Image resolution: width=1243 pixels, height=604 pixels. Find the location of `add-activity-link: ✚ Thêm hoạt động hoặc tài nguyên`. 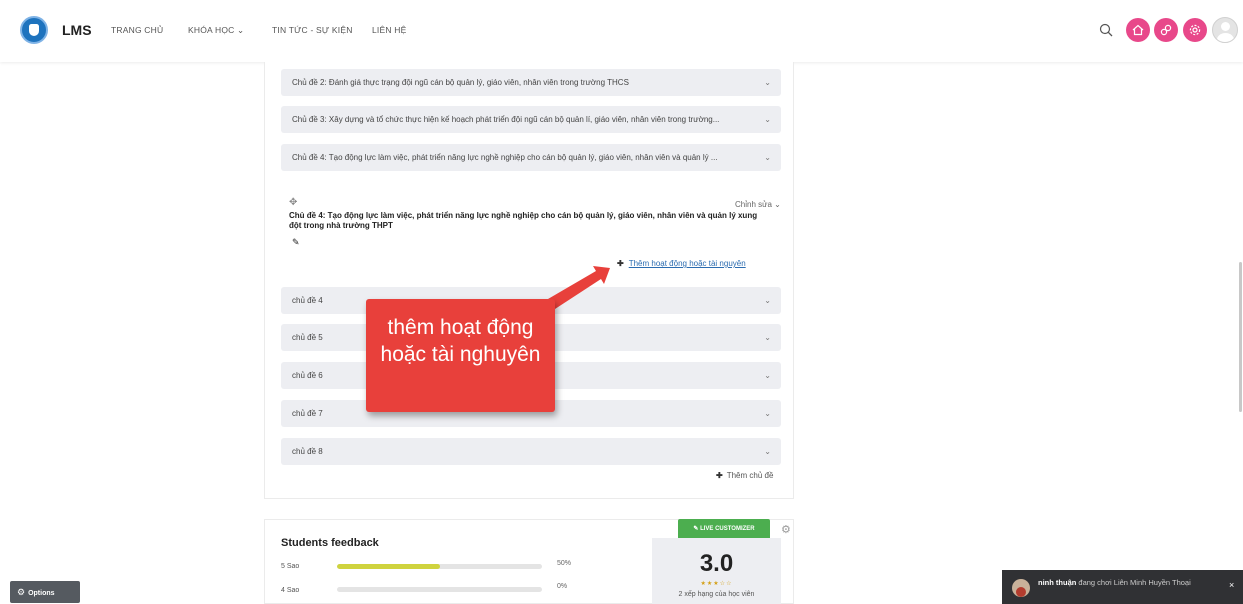

add-activity-link: ✚ Thêm hoạt động hoặc tài nguyên is located at coordinates (681, 263).